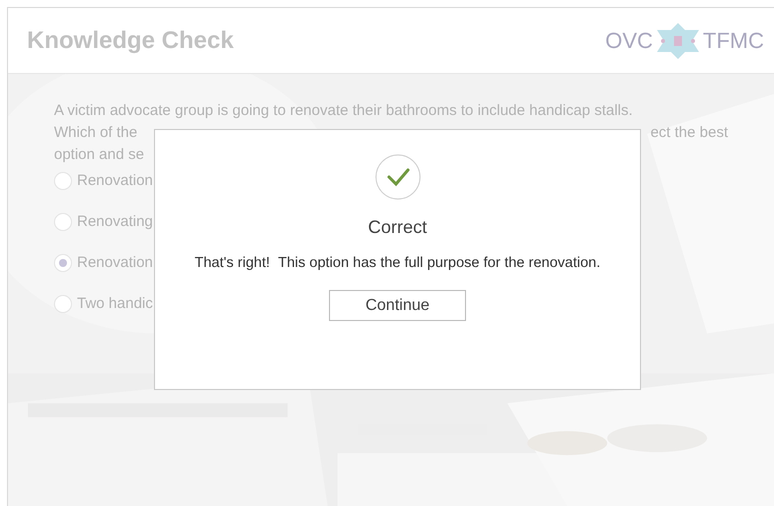 This screenshot has height=506, width=774. What do you see at coordinates (733, 41) in the screenshot?
I see `logo-text: TFMC` at bounding box center [733, 41].